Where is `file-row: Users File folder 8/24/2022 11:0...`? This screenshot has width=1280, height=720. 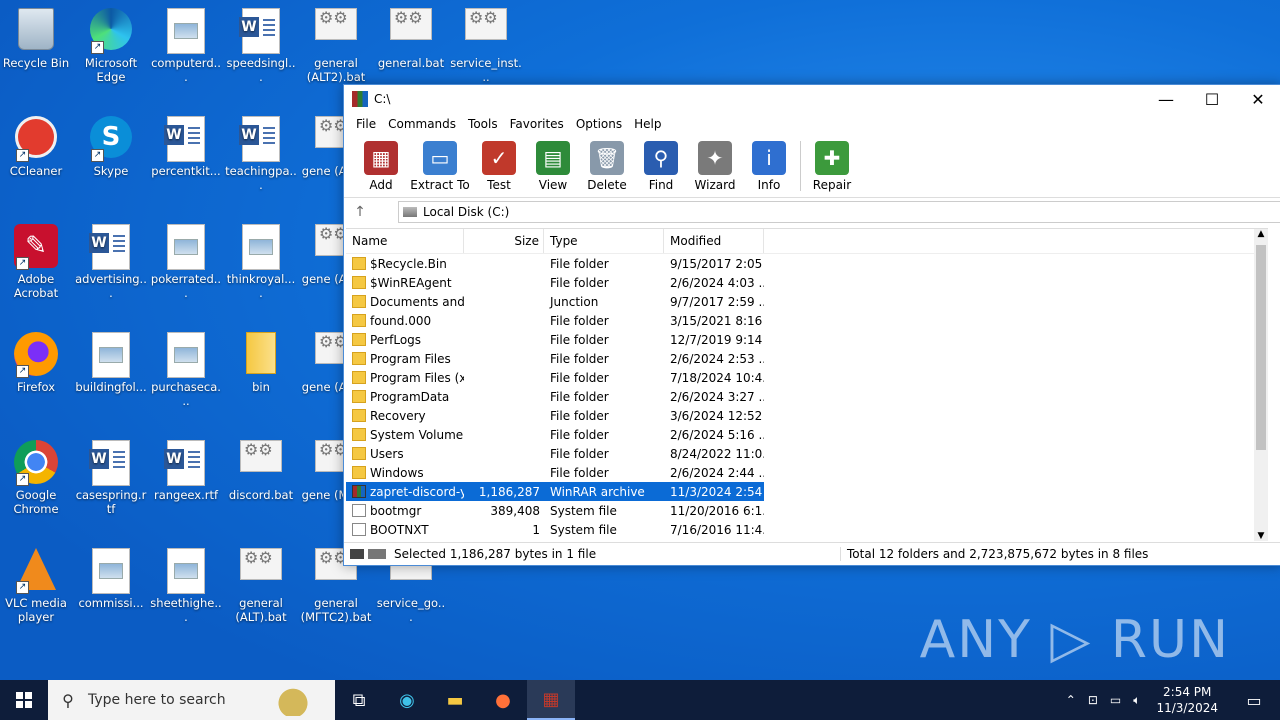 file-row: Users File folder 8/24/2022 11:0... is located at coordinates (807, 453).